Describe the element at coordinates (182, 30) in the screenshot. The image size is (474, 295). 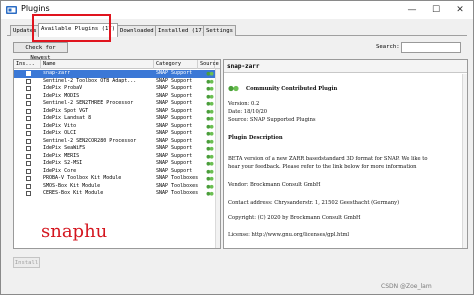
I see `tab-installed: Installed (17)` at that location.